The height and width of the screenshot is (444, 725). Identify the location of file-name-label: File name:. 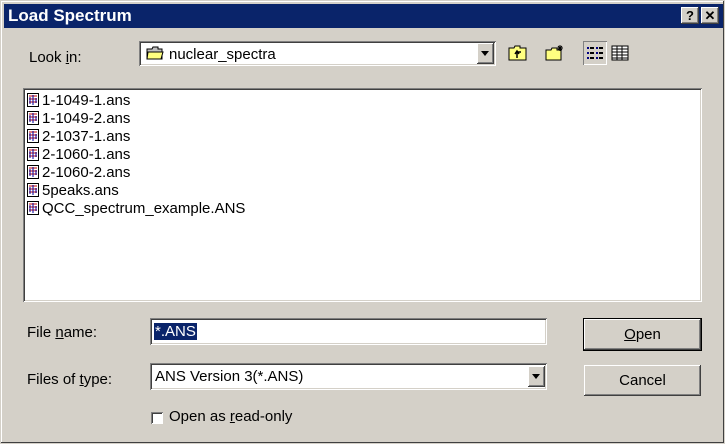
(62, 332).